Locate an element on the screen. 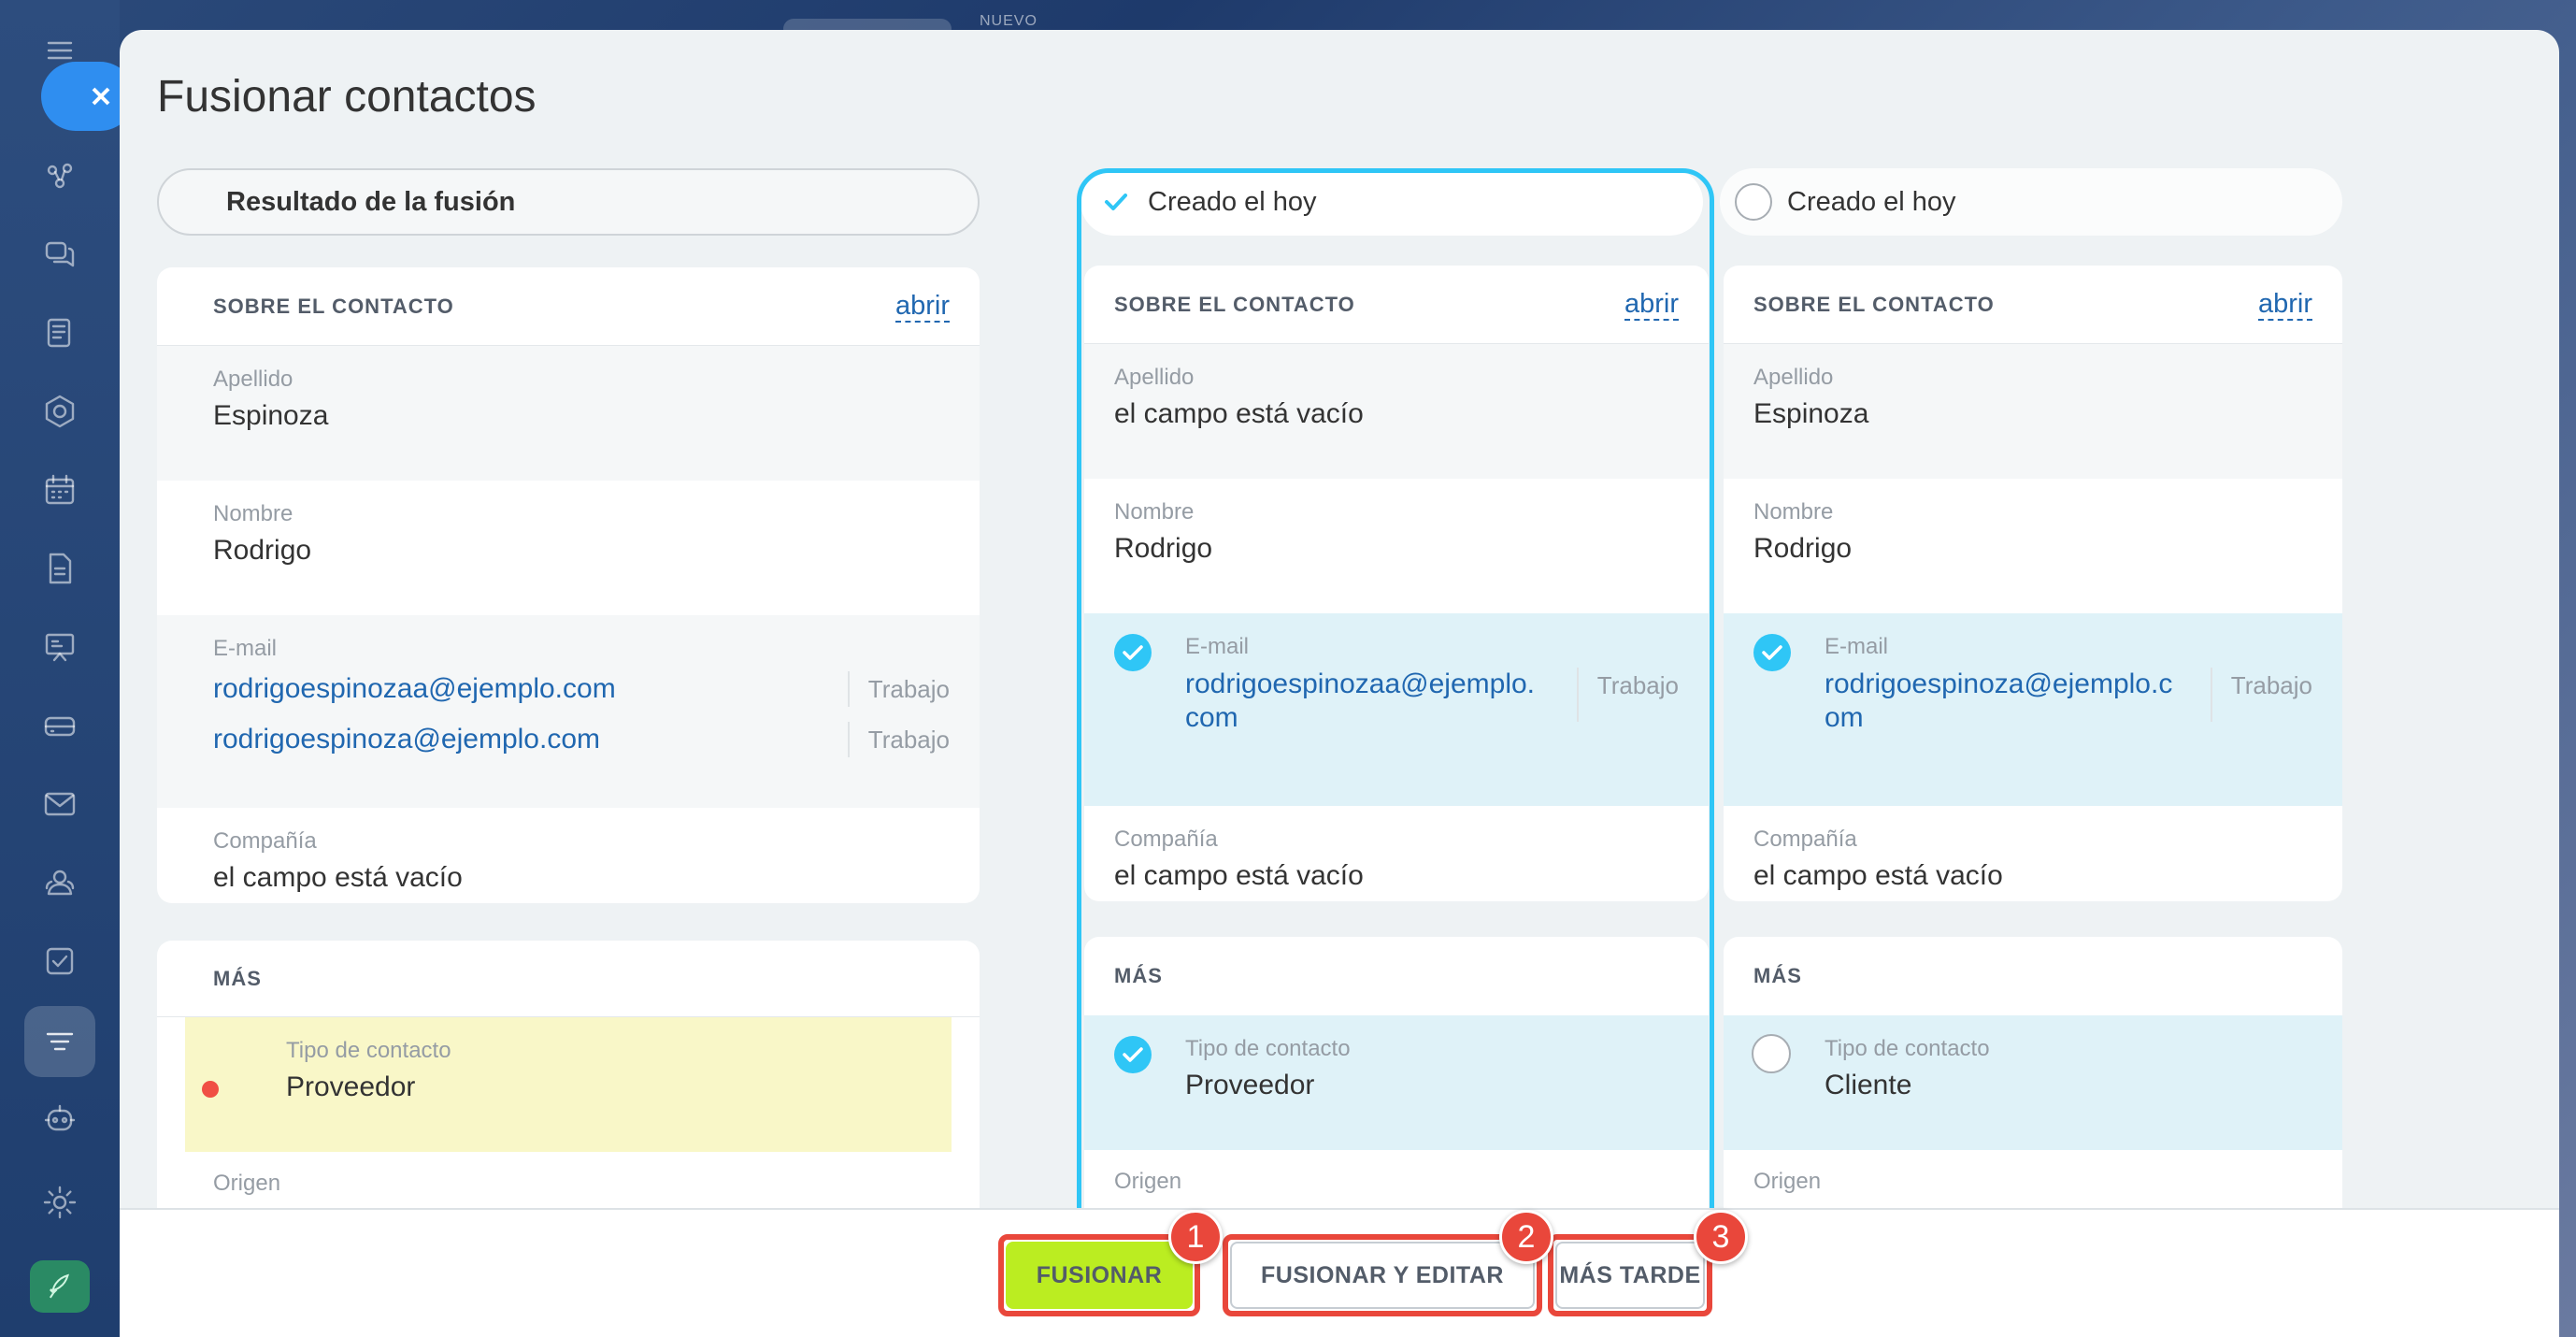  mail-icon is located at coordinates (60, 804).